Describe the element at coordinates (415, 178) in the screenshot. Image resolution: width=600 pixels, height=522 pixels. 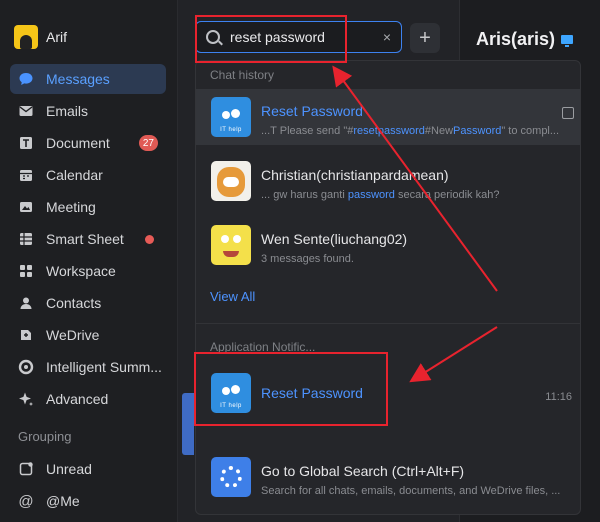
I see `annotation-arrow-up` at that location.